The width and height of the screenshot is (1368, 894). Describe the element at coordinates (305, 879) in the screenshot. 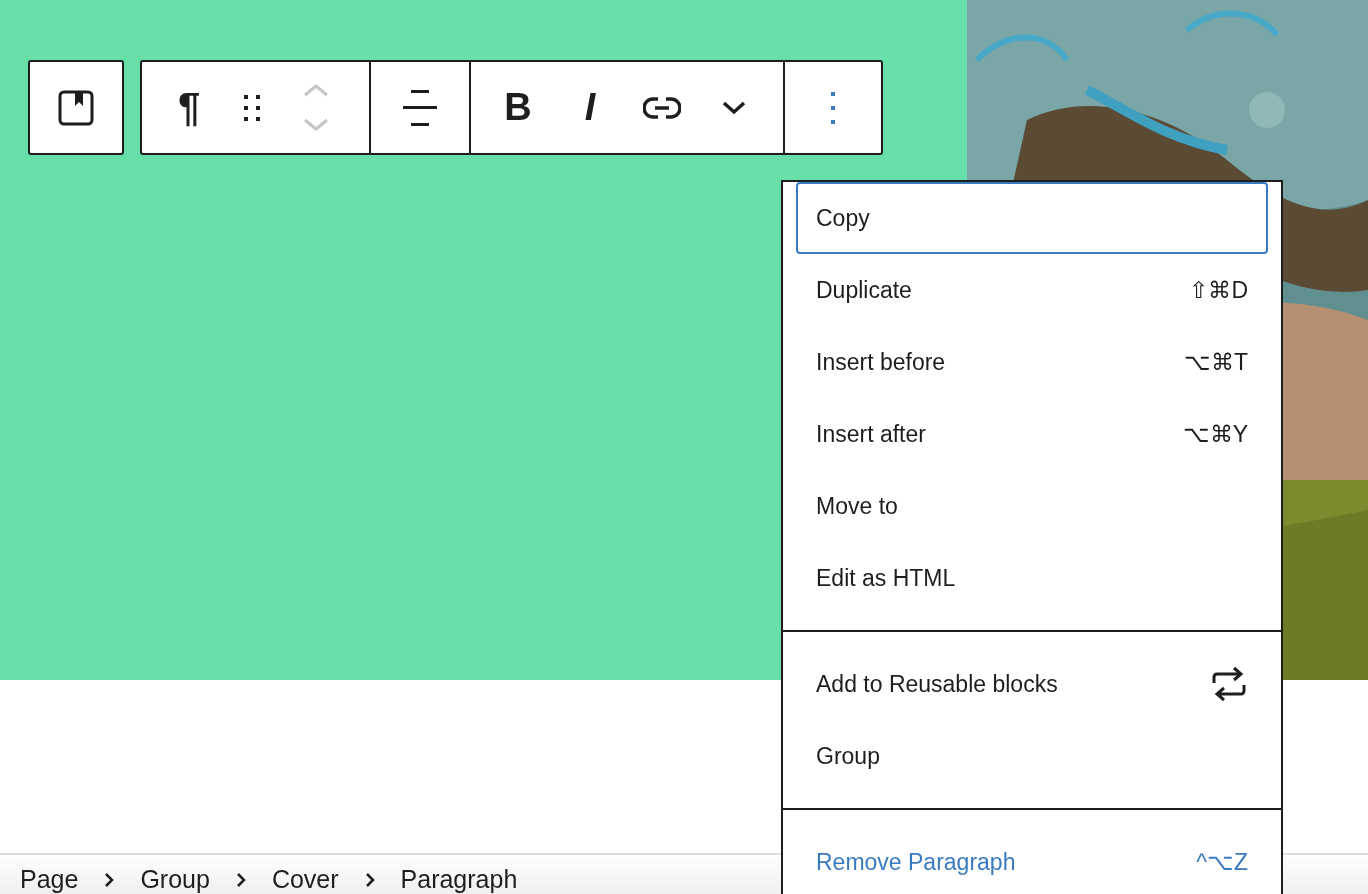

I see `breadcrumb-item: Cover` at that location.